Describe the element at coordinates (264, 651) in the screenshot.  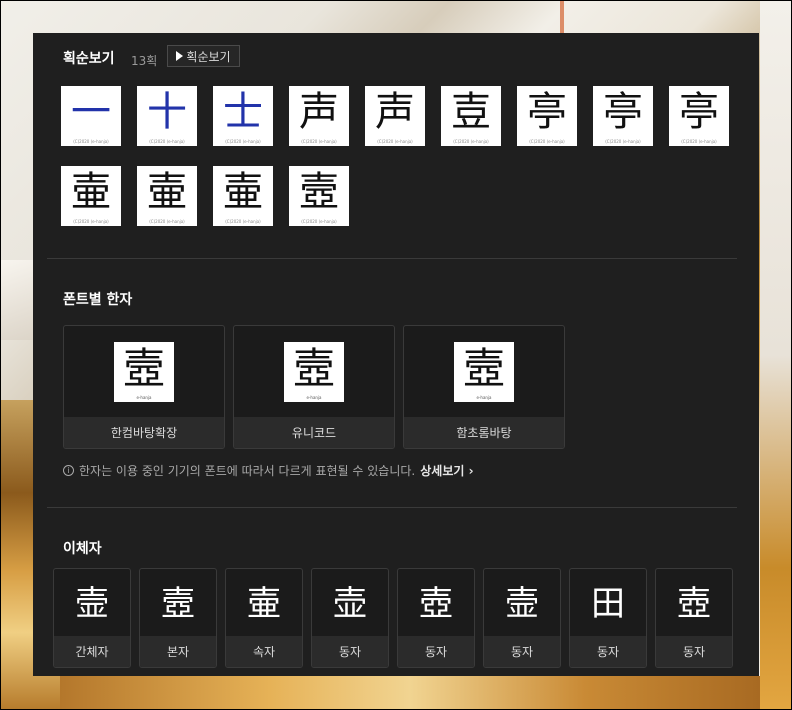
I see `variant-label: 속자` at that location.